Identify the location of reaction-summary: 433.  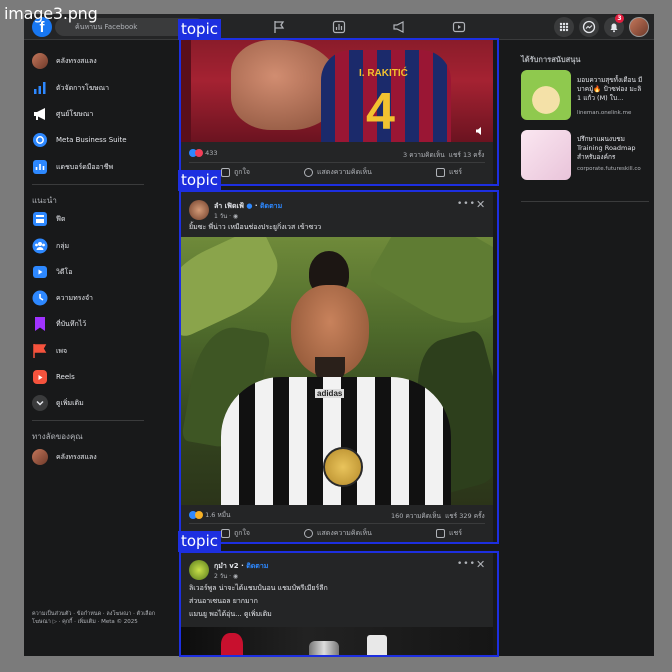
(203, 153).